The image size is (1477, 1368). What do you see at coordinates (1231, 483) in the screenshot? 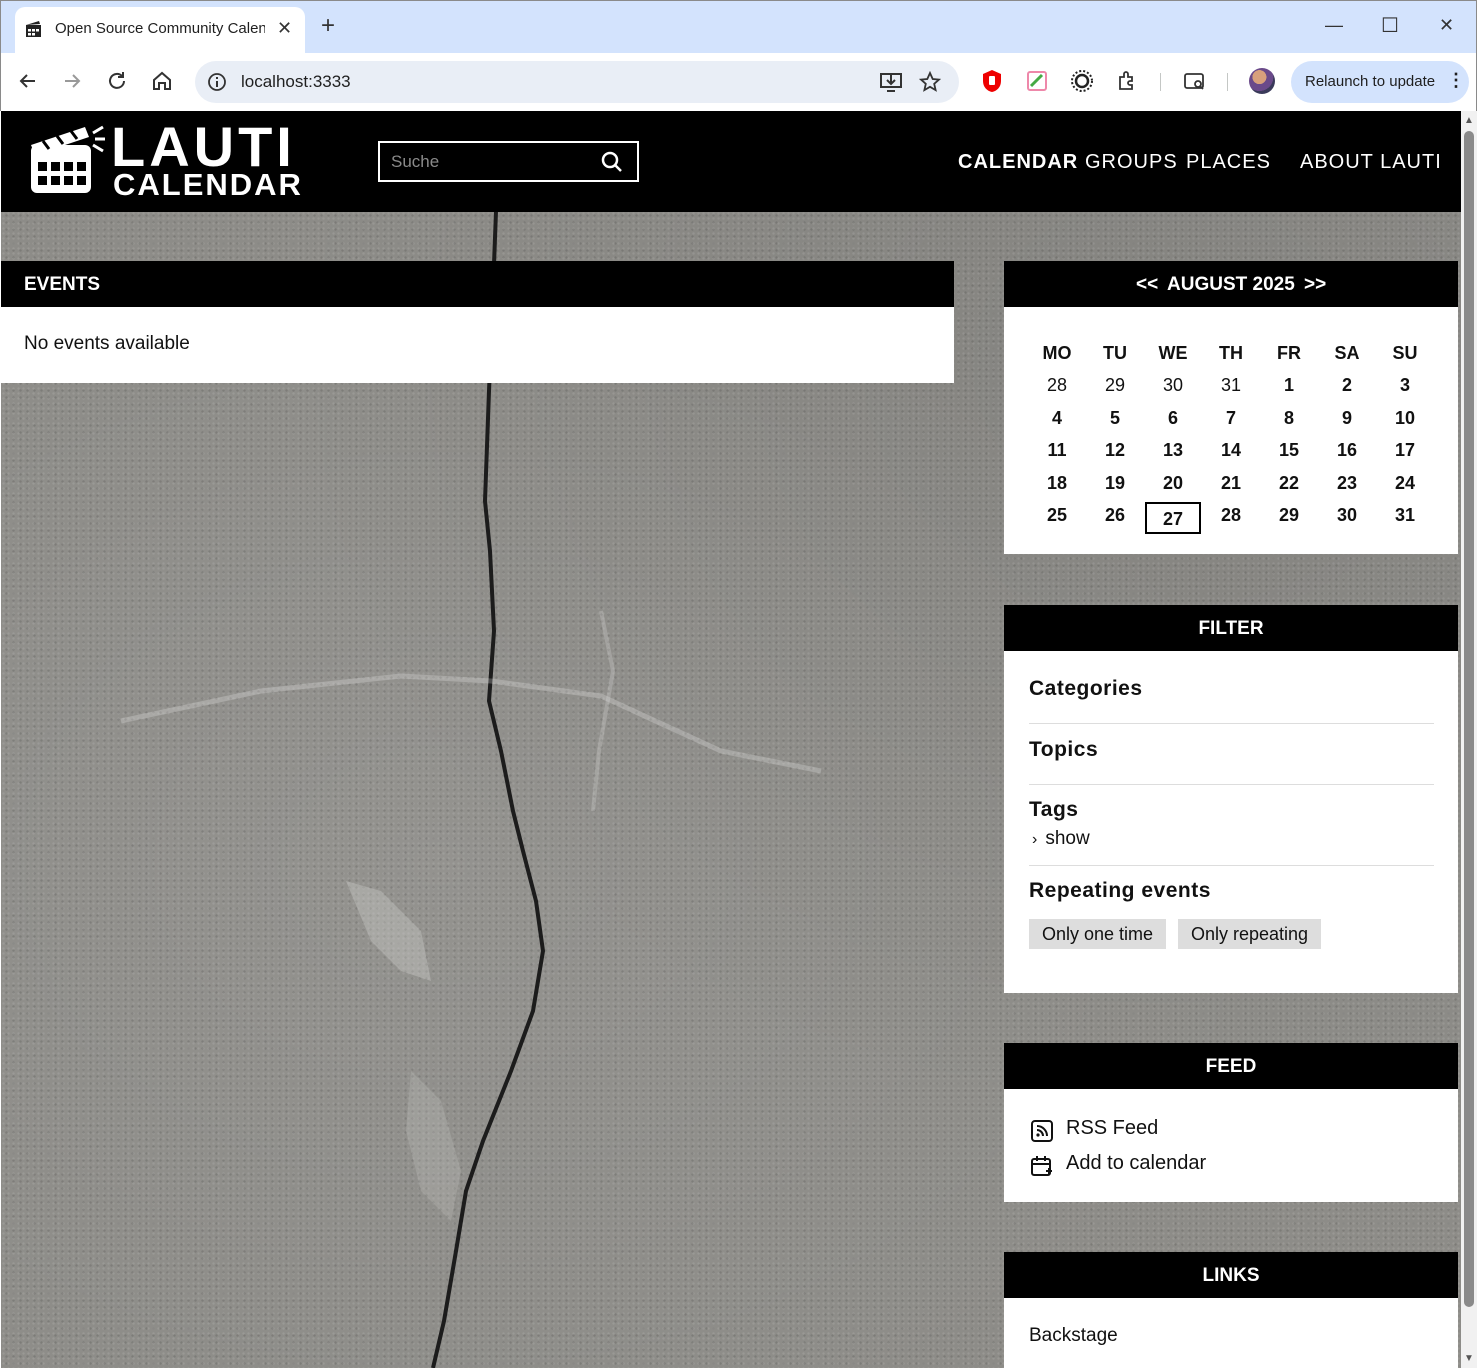
I see `calendar-day: 21` at bounding box center [1231, 483].